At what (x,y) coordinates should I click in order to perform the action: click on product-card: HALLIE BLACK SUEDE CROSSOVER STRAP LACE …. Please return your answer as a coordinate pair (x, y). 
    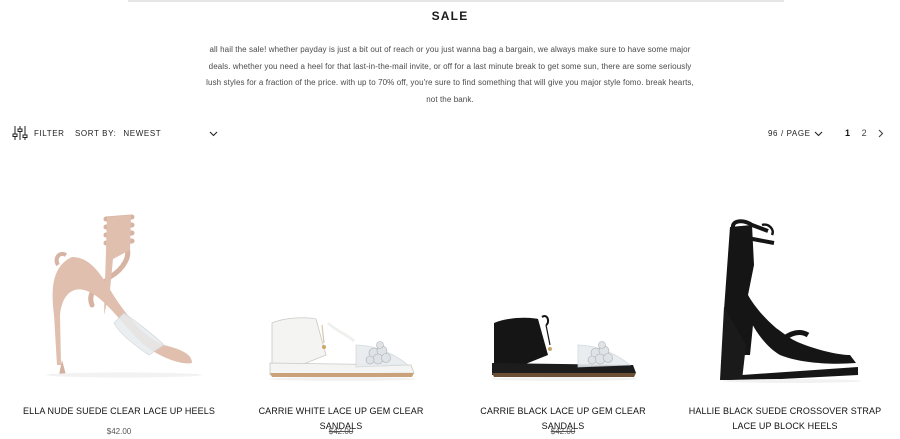
    Looking at the image, I should click on (785, 317).